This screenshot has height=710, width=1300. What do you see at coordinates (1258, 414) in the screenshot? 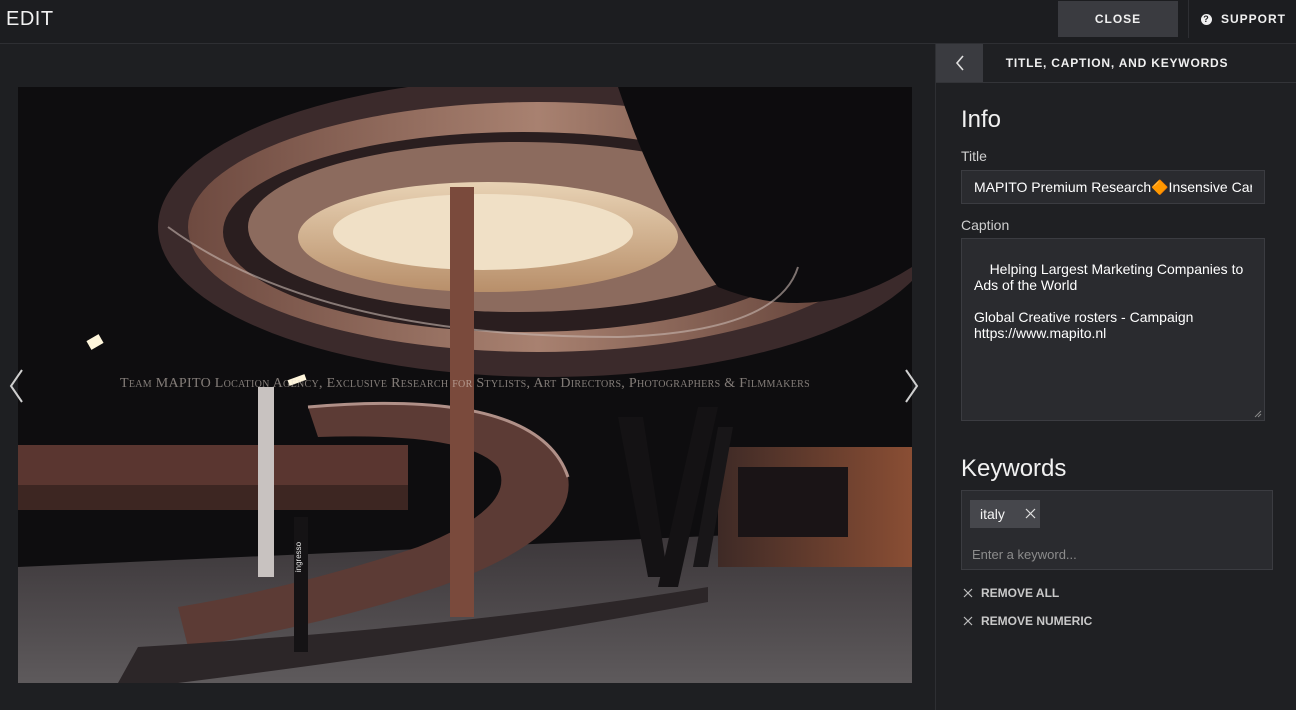
I see `resize-handle-icon` at bounding box center [1258, 414].